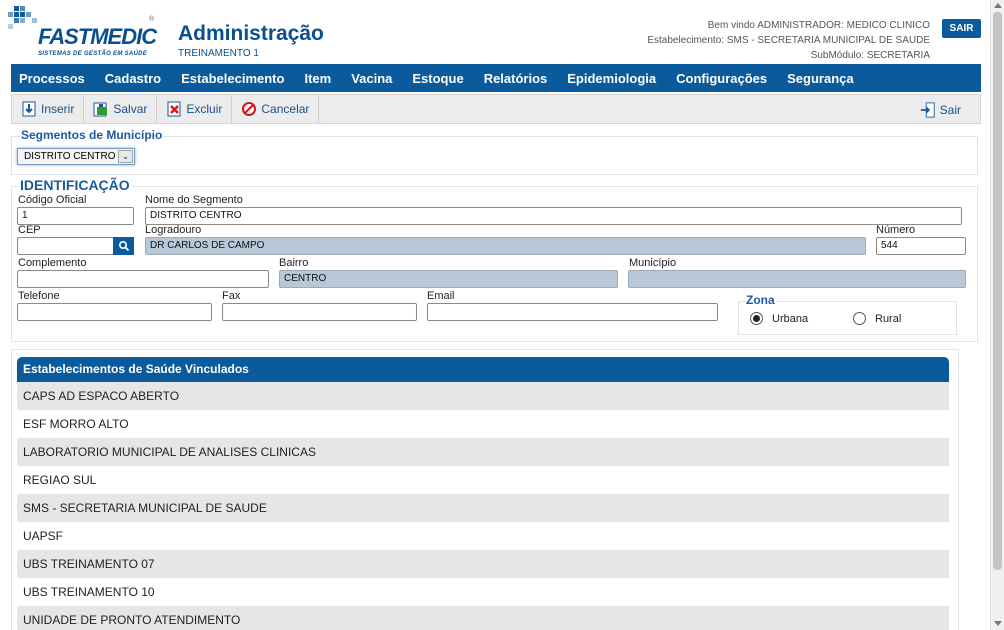 The image size is (1004, 630). Describe the element at coordinates (483, 592) in the screenshot. I see `list-item: UBS TREINAMENTO 10` at that location.